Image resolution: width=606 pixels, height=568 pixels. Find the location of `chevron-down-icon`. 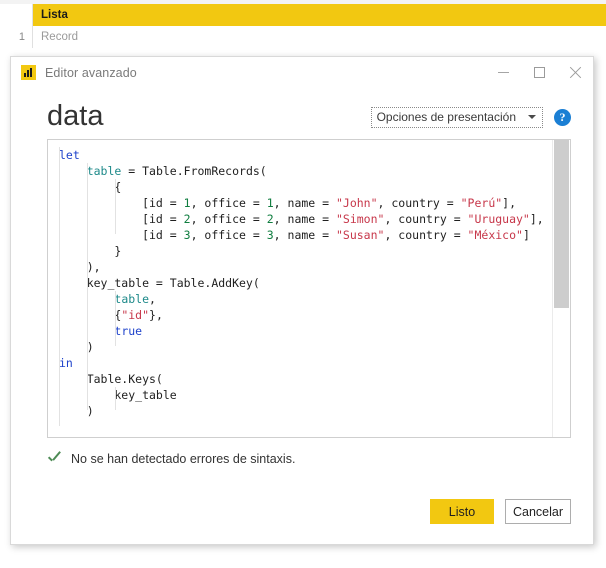

chevron-down-icon is located at coordinates (532, 117).